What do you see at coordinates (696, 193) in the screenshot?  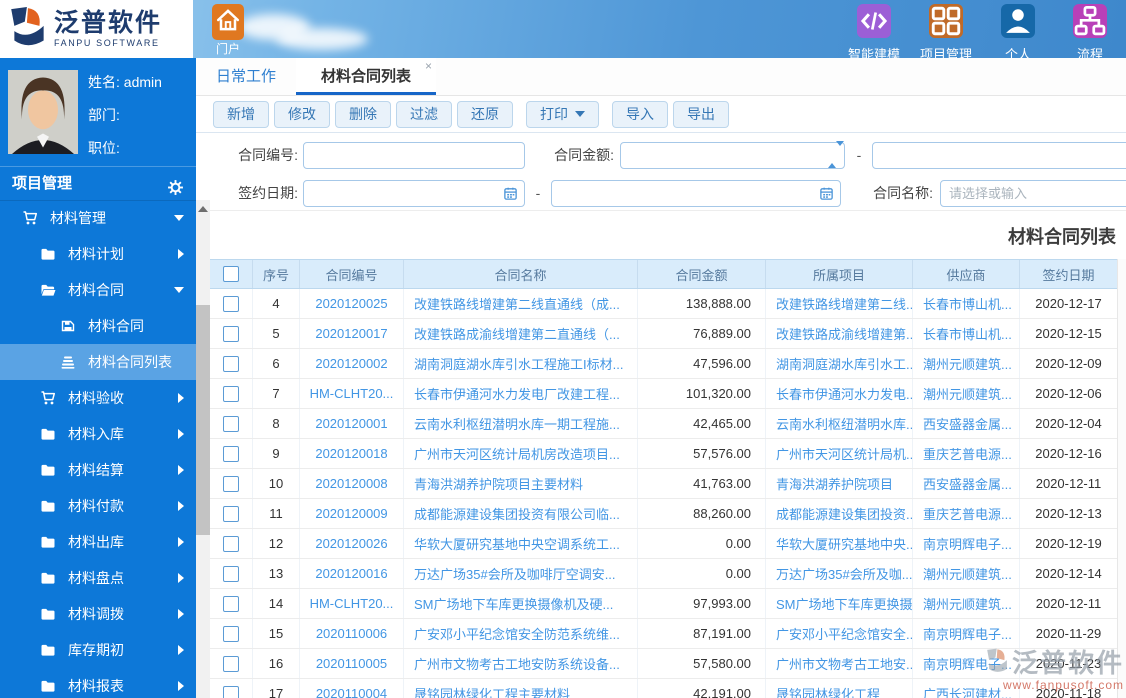 I see `date-to-input` at bounding box center [696, 193].